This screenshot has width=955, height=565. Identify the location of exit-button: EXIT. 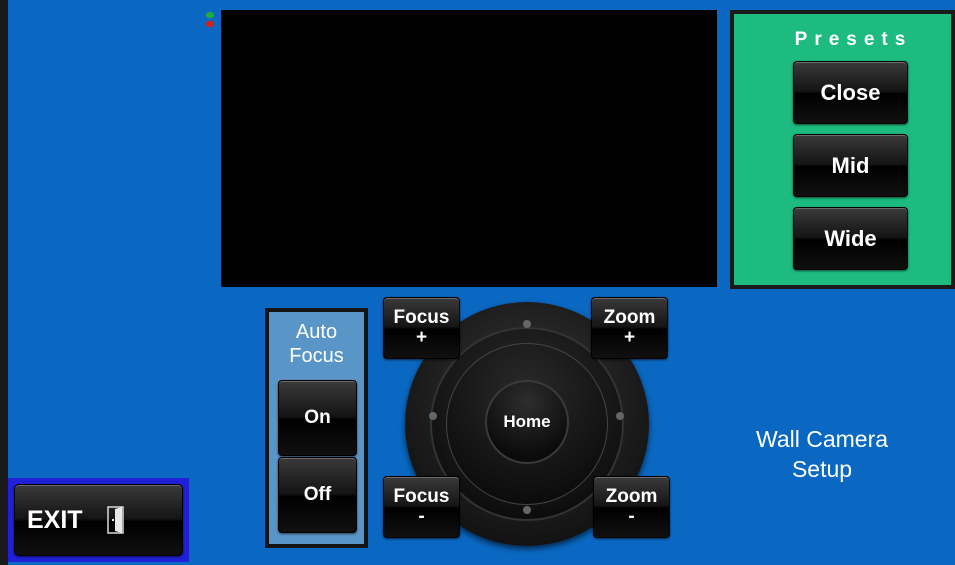
(98, 520).